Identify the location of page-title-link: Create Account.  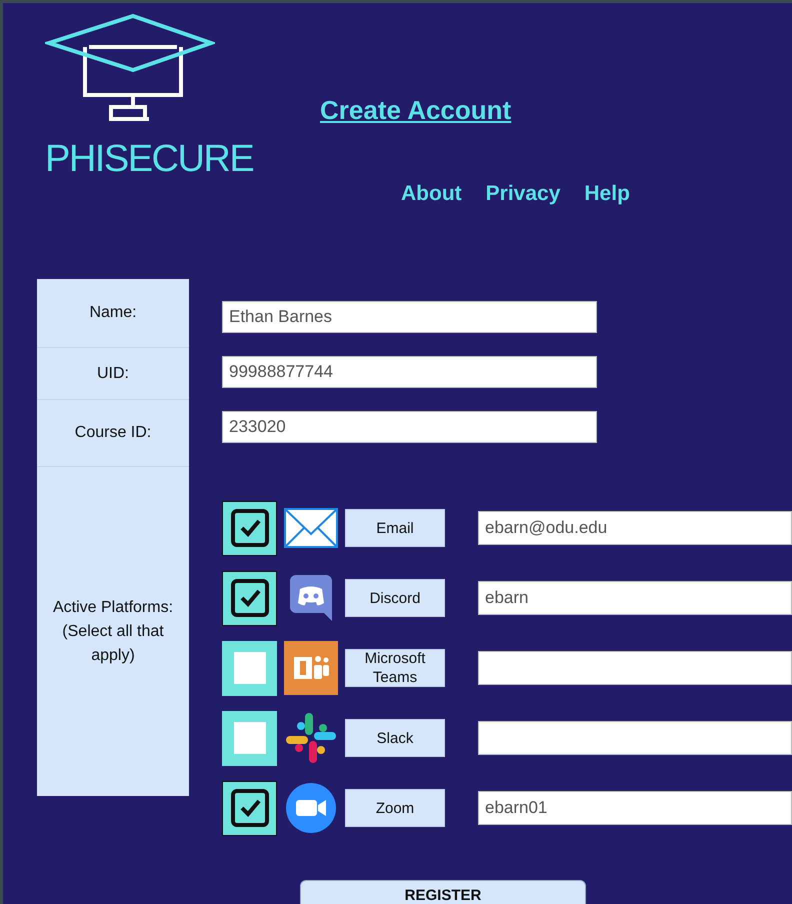
(475, 110).